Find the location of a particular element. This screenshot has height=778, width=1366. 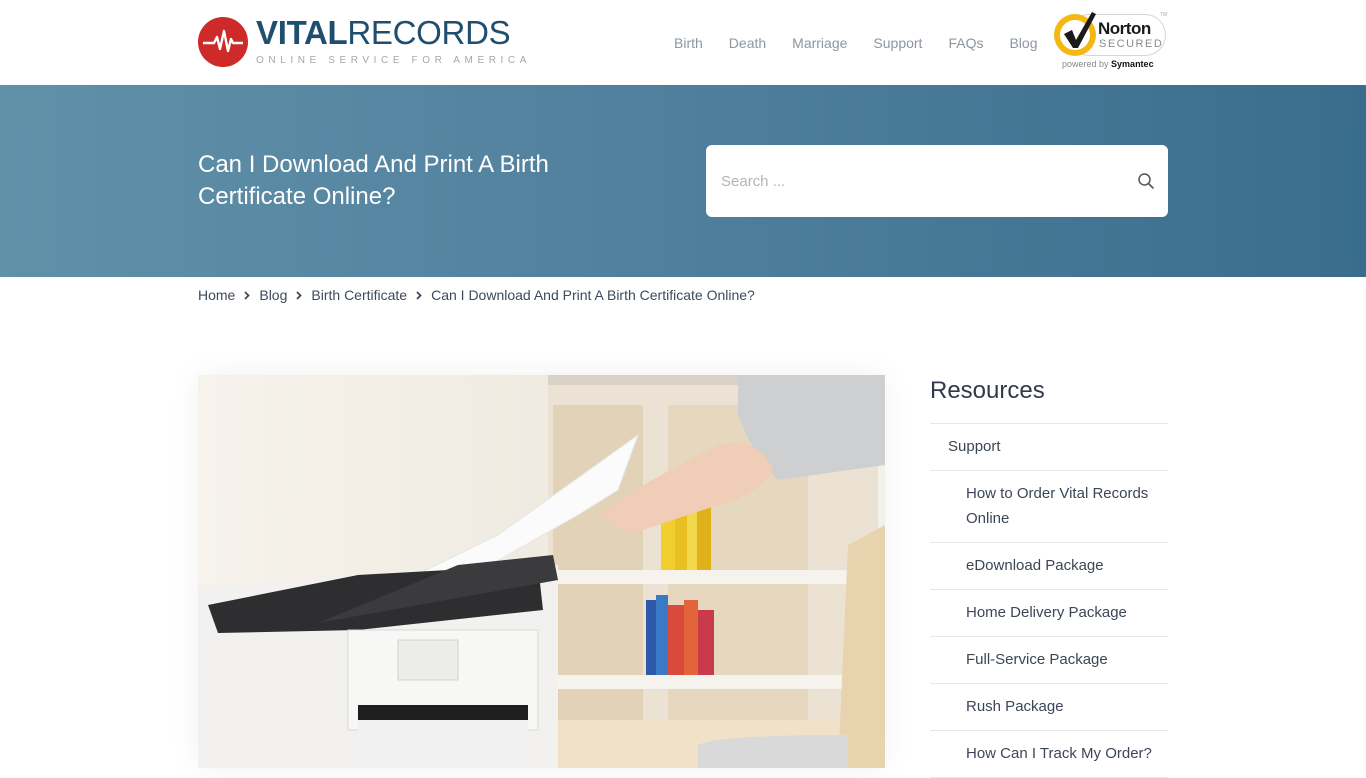

logo-text: VITALRECORDS ONLINE SERVICE FOR AMERICA is located at coordinates (394, 41).